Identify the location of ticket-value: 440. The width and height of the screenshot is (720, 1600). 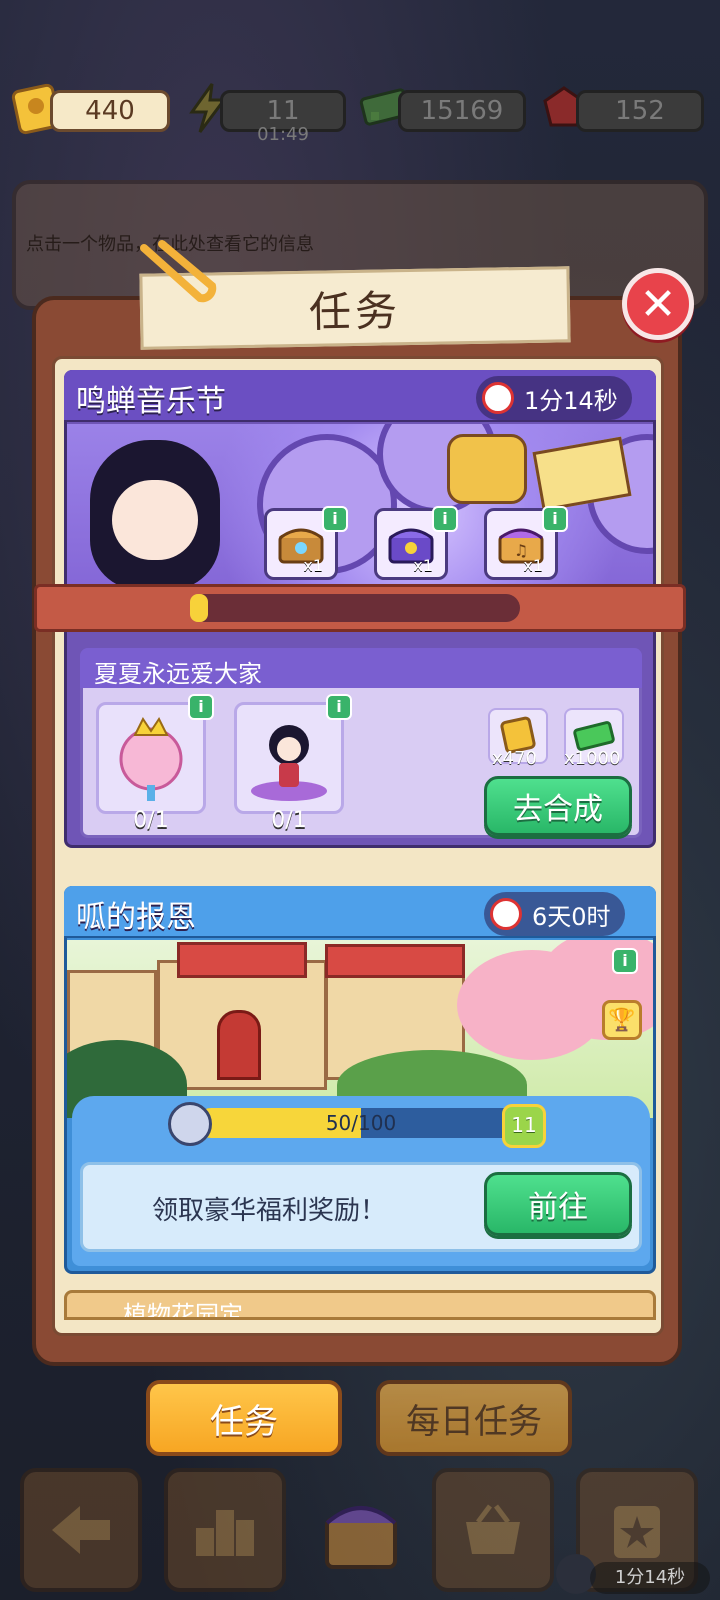
(110, 111).